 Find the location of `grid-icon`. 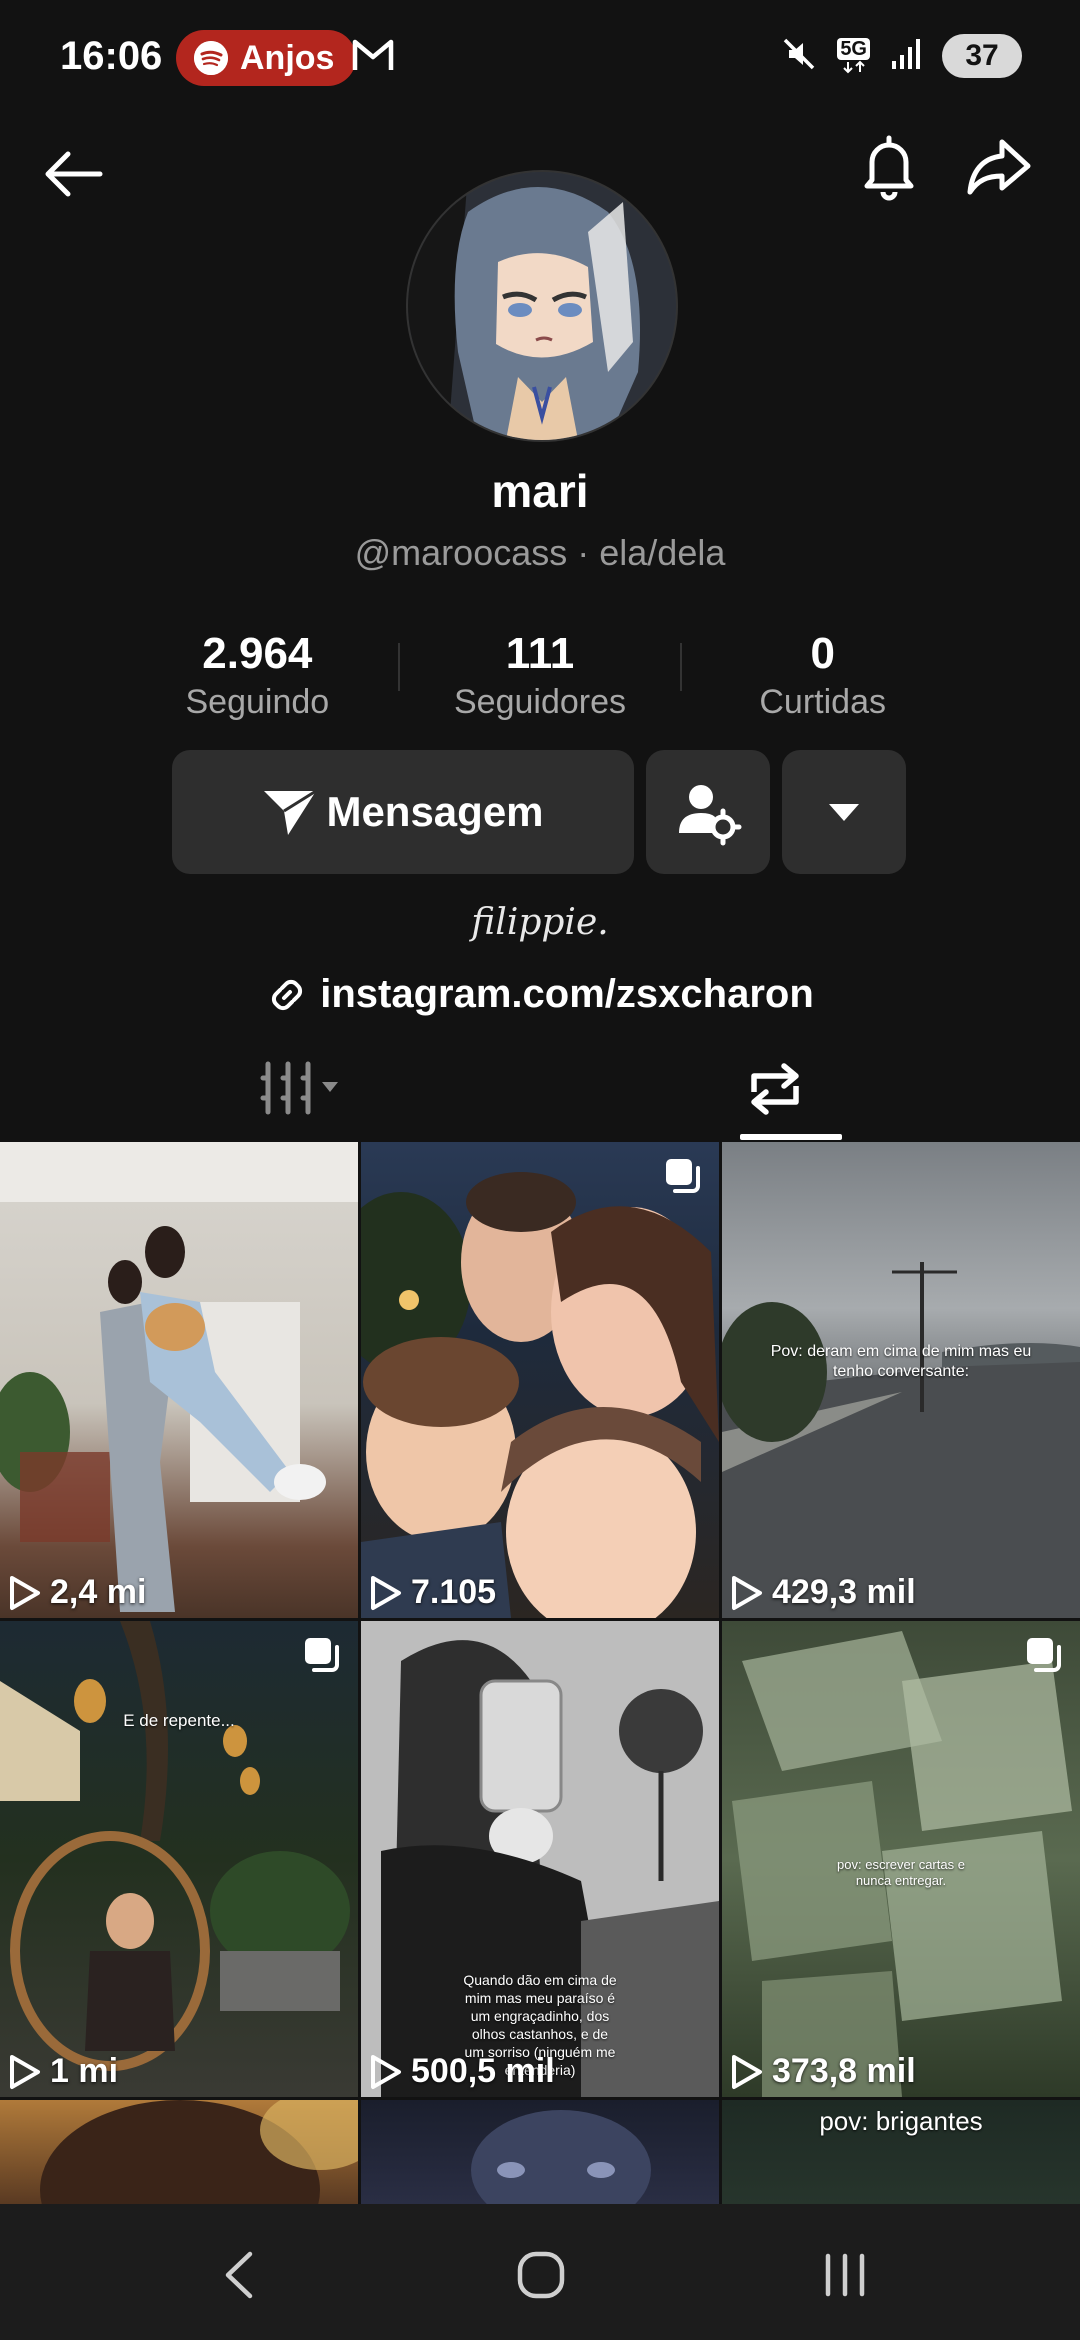

grid-icon is located at coordinates (299, 1088).